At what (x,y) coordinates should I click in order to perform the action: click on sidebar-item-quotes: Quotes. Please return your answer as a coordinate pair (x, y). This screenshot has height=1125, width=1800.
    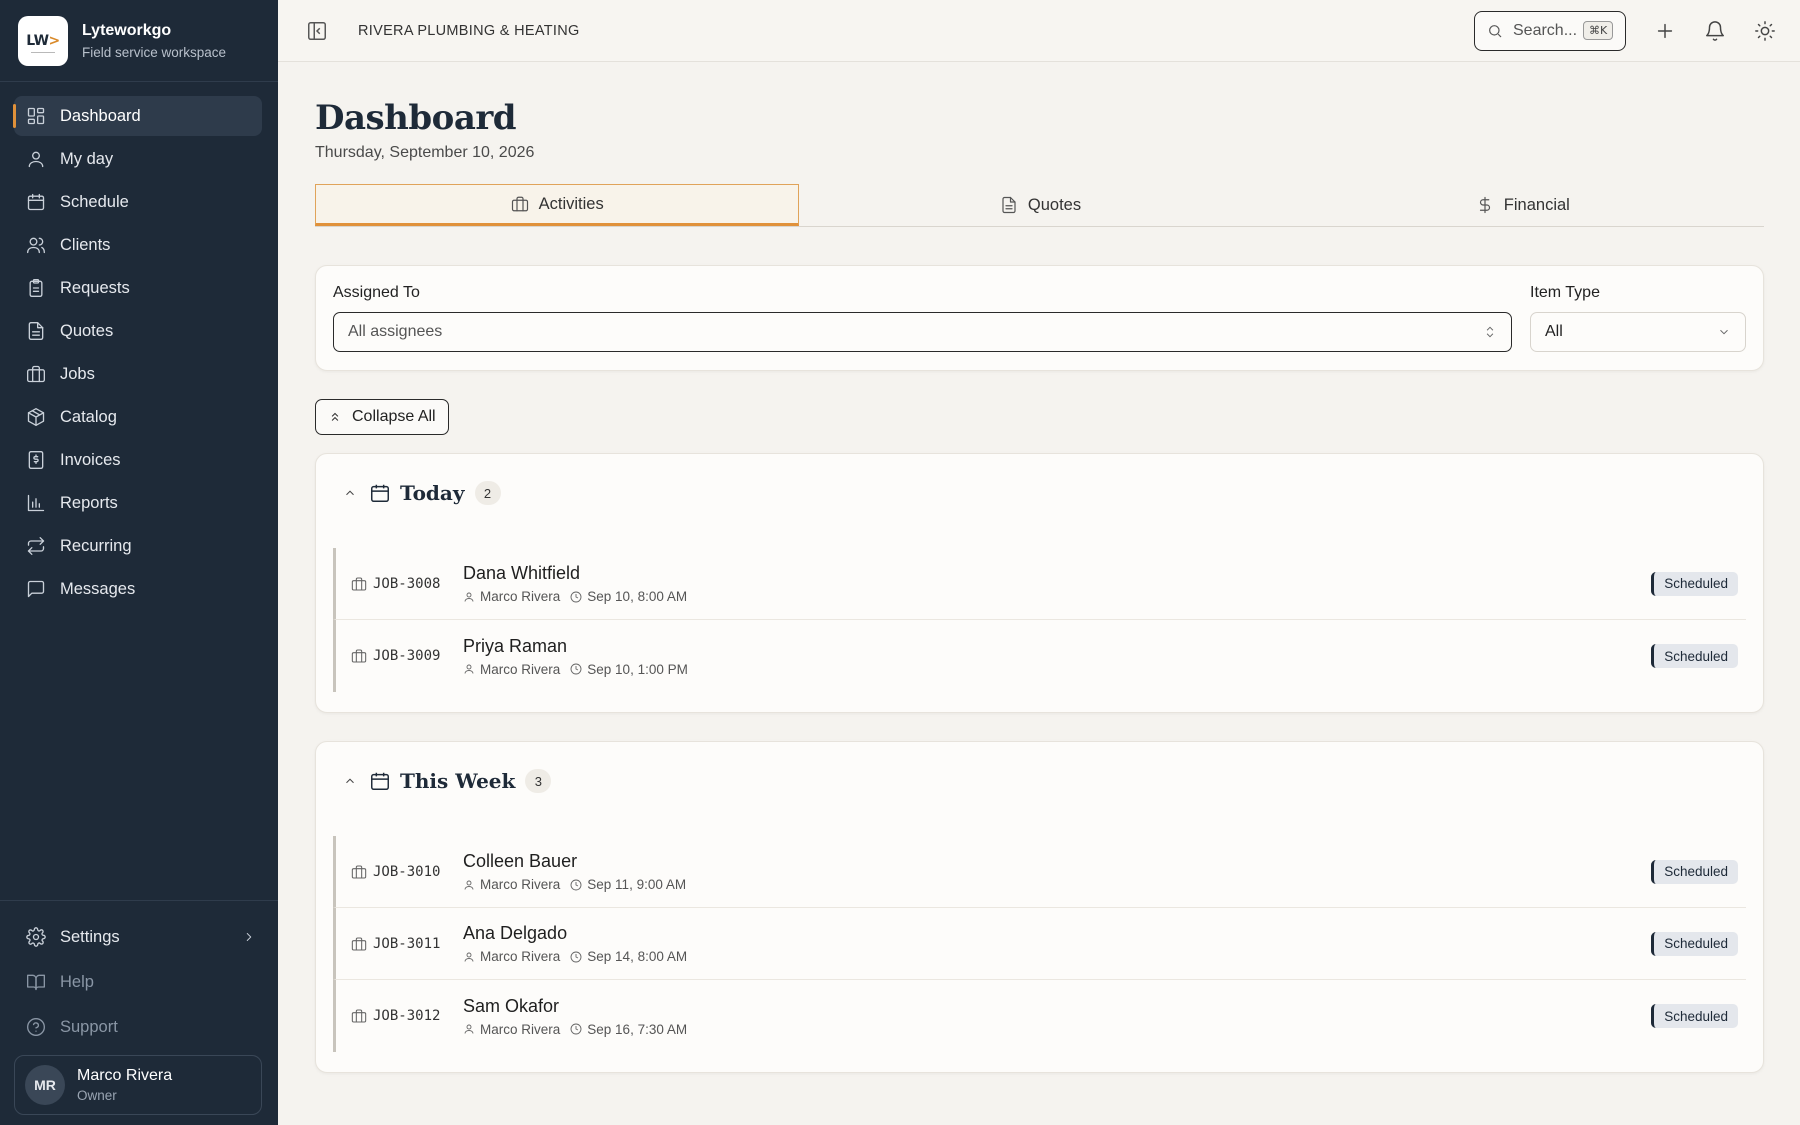
    Looking at the image, I should click on (138, 331).